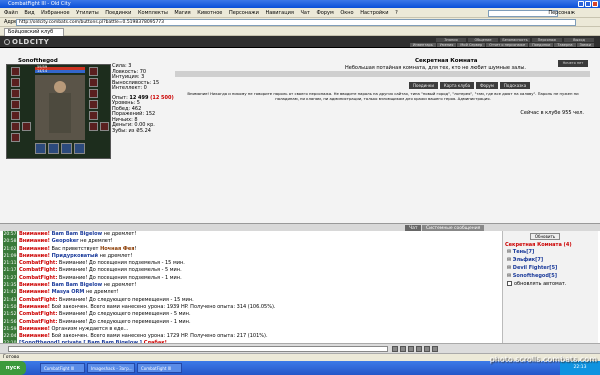  I want to click on ring-slot, so click(15, 126).